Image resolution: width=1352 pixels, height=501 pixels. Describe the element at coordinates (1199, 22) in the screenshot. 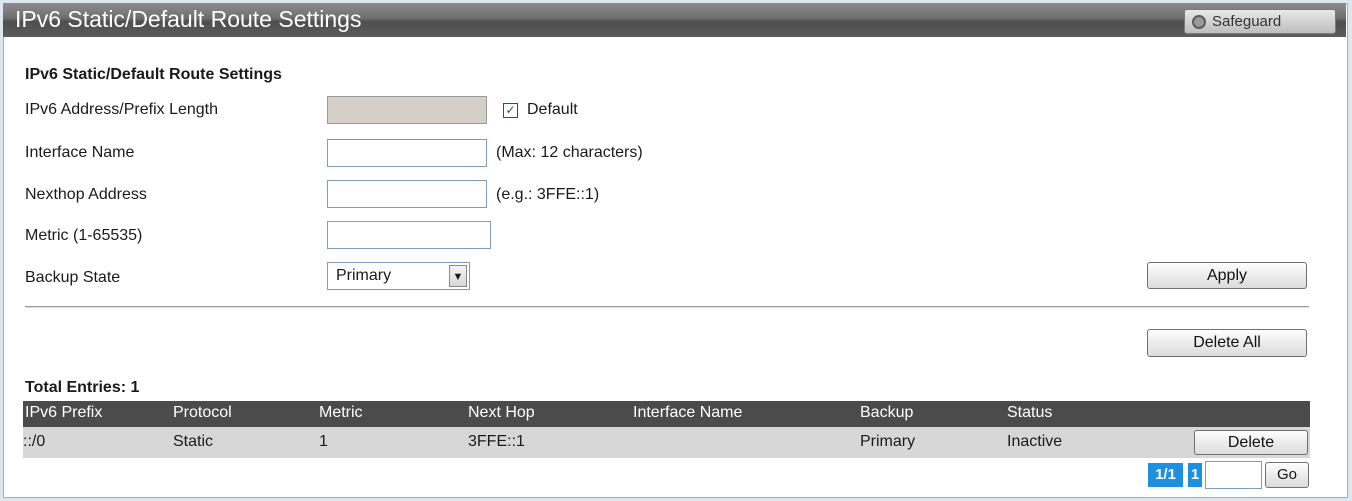

I see `safeguard-indicator-icon` at that location.